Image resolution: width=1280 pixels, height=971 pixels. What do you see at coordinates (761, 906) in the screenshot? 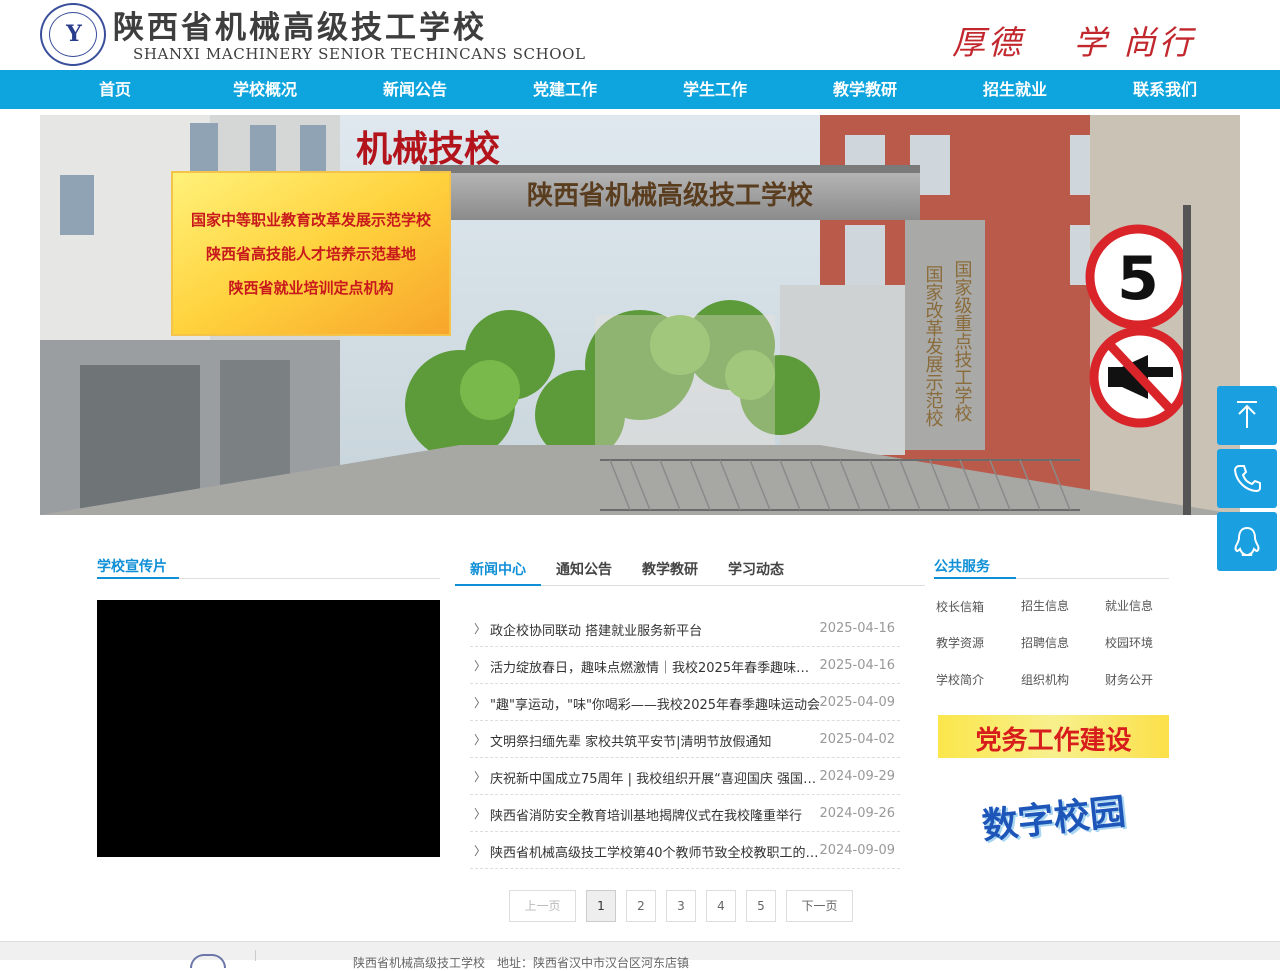
I see `pager-page-5: 5` at bounding box center [761, 906].